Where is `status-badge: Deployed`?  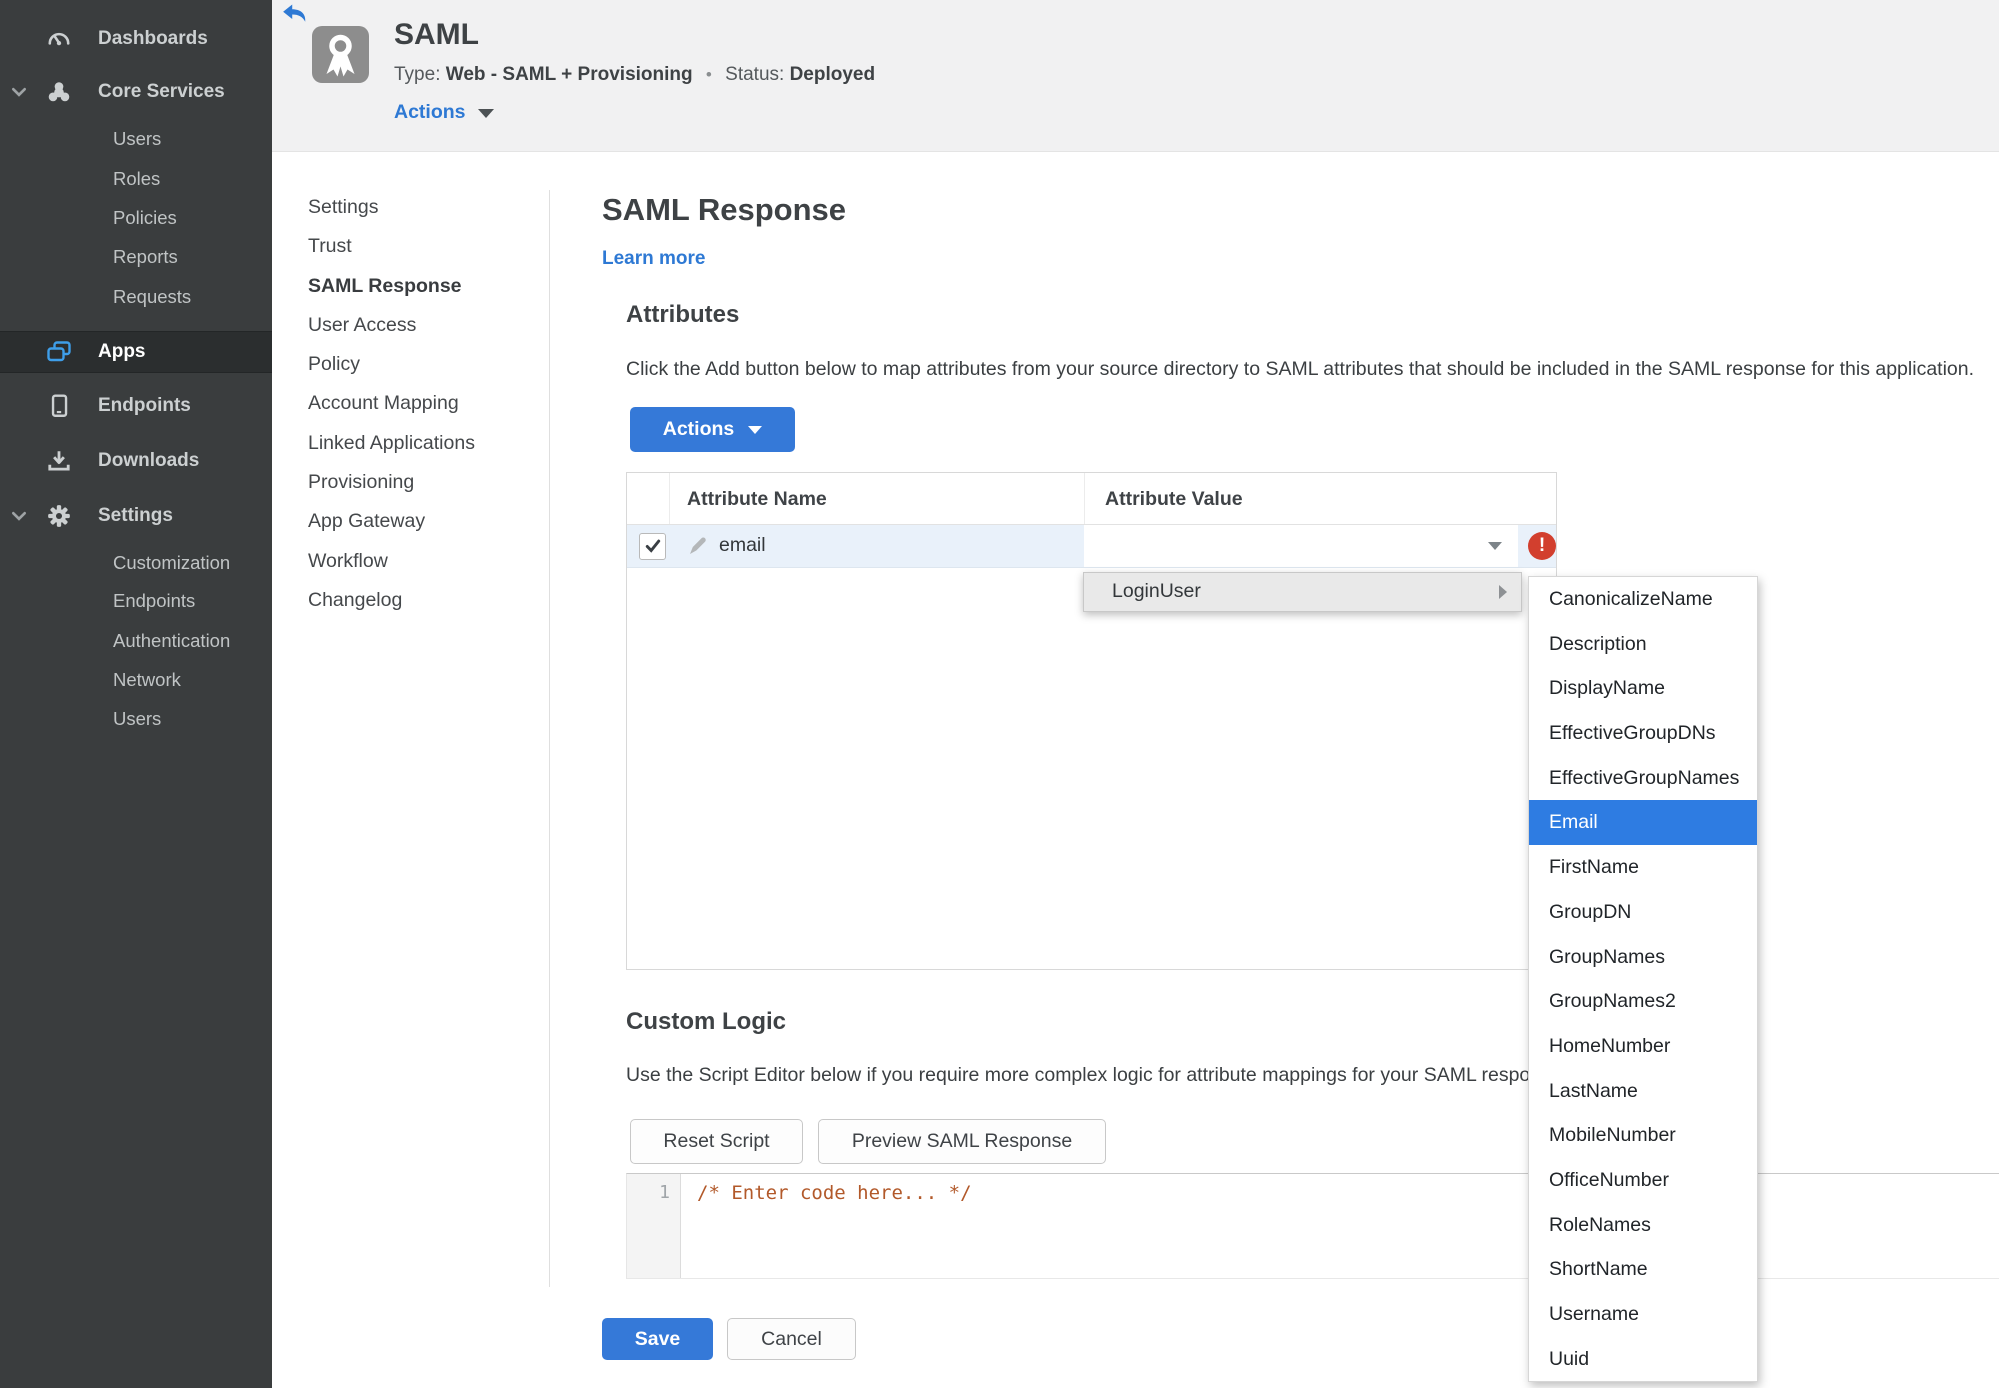
status-badge: Deployed is located at coordinates (832, 74).